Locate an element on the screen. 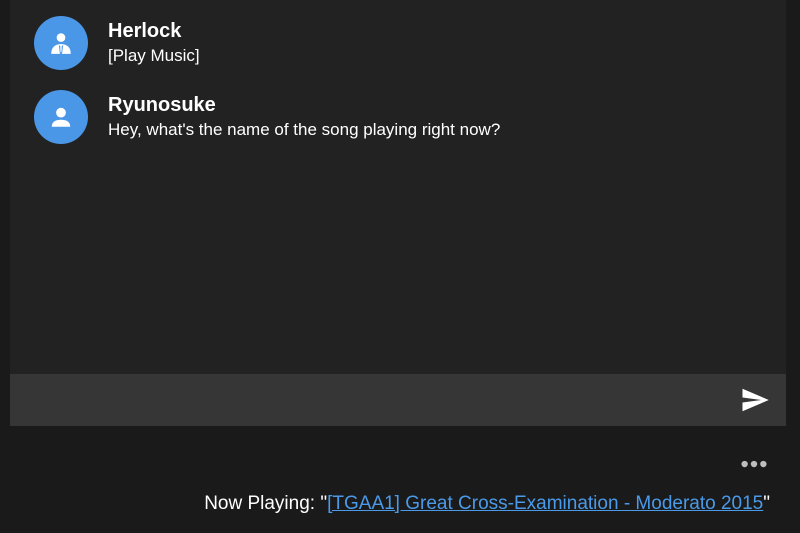 The width and height of the screenshot is (800, 533). message-author: Ryunosuke is located at coordinates (162, 105).